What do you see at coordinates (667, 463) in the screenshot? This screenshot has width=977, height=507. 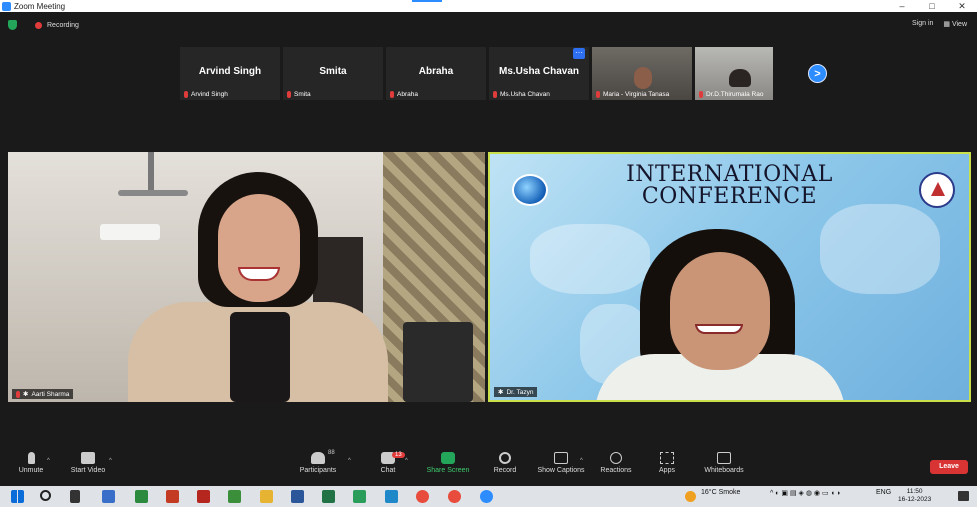 I see `apps-button: Apps` at bounding box center [667, 463].